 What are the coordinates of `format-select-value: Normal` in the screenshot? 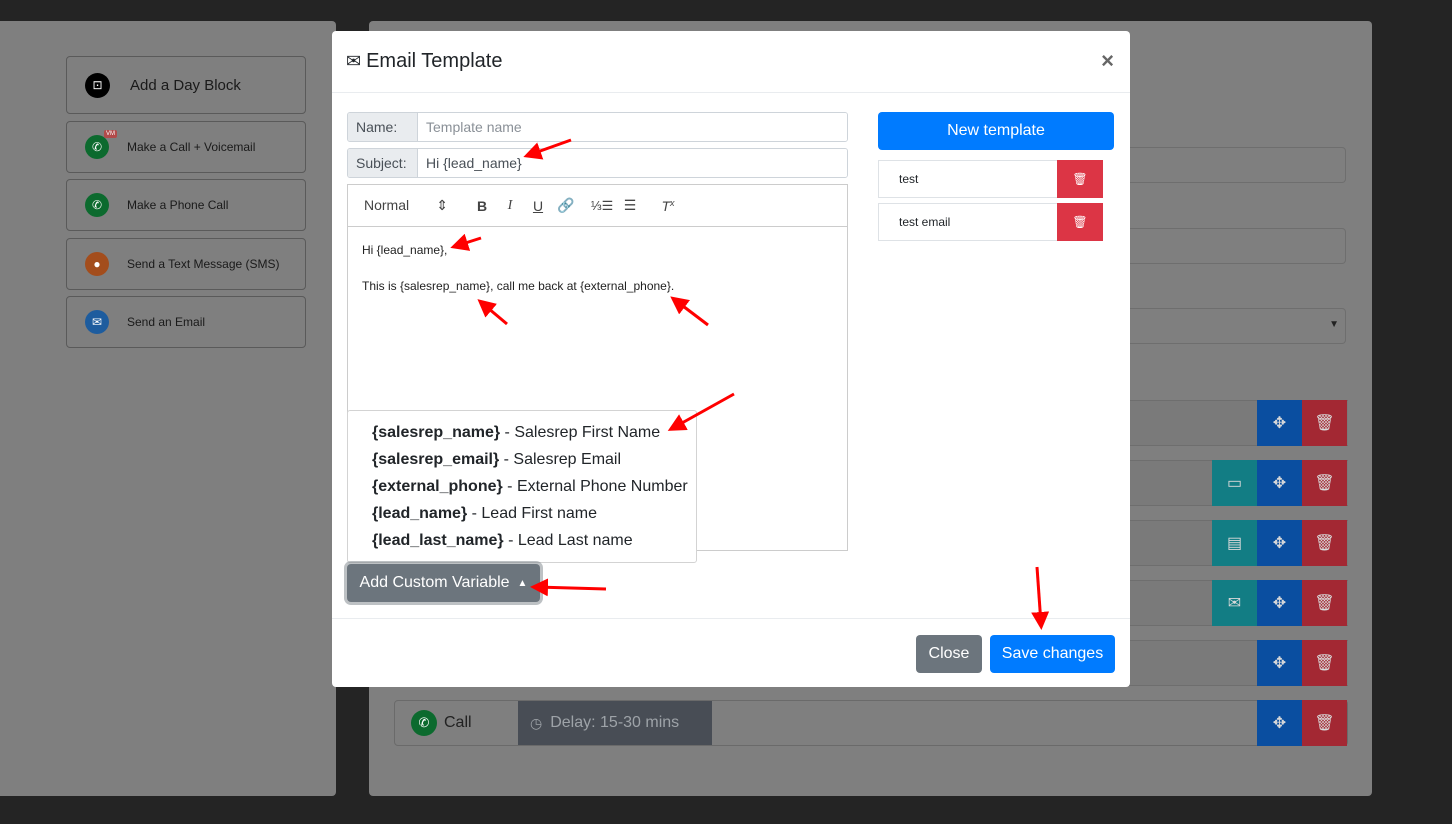 It's located at (387, 205).